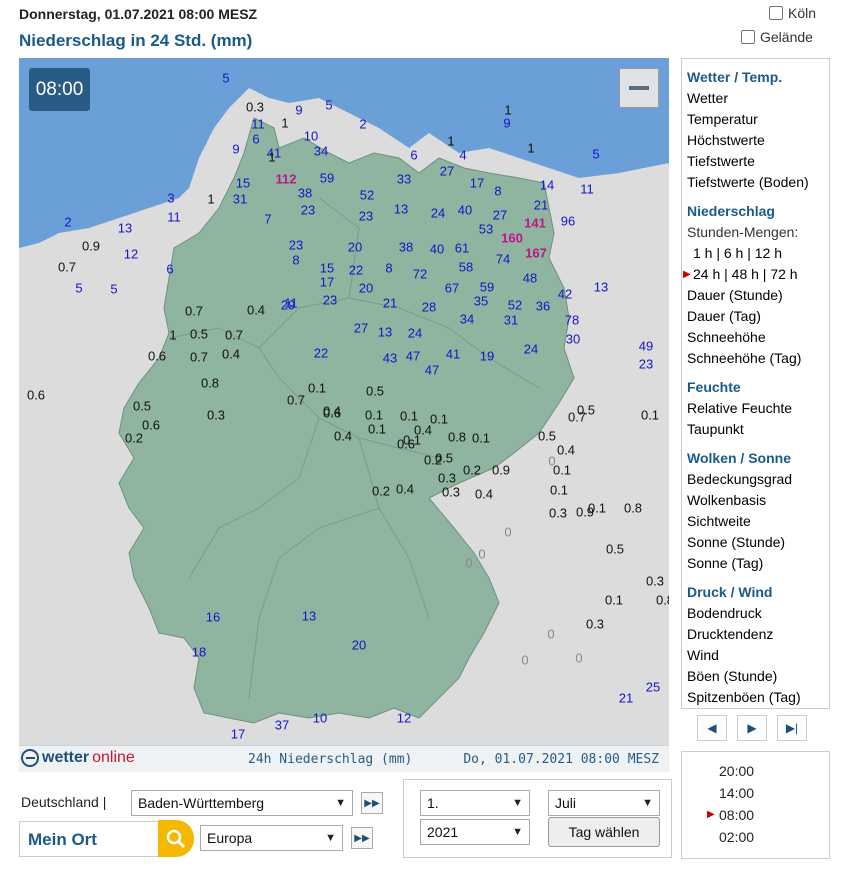 The width and height of the screenshot is (846, 870). Describe the element at coordinates (714, 387) in the screenshot. I see `section-heading: Feuchte` at that location.